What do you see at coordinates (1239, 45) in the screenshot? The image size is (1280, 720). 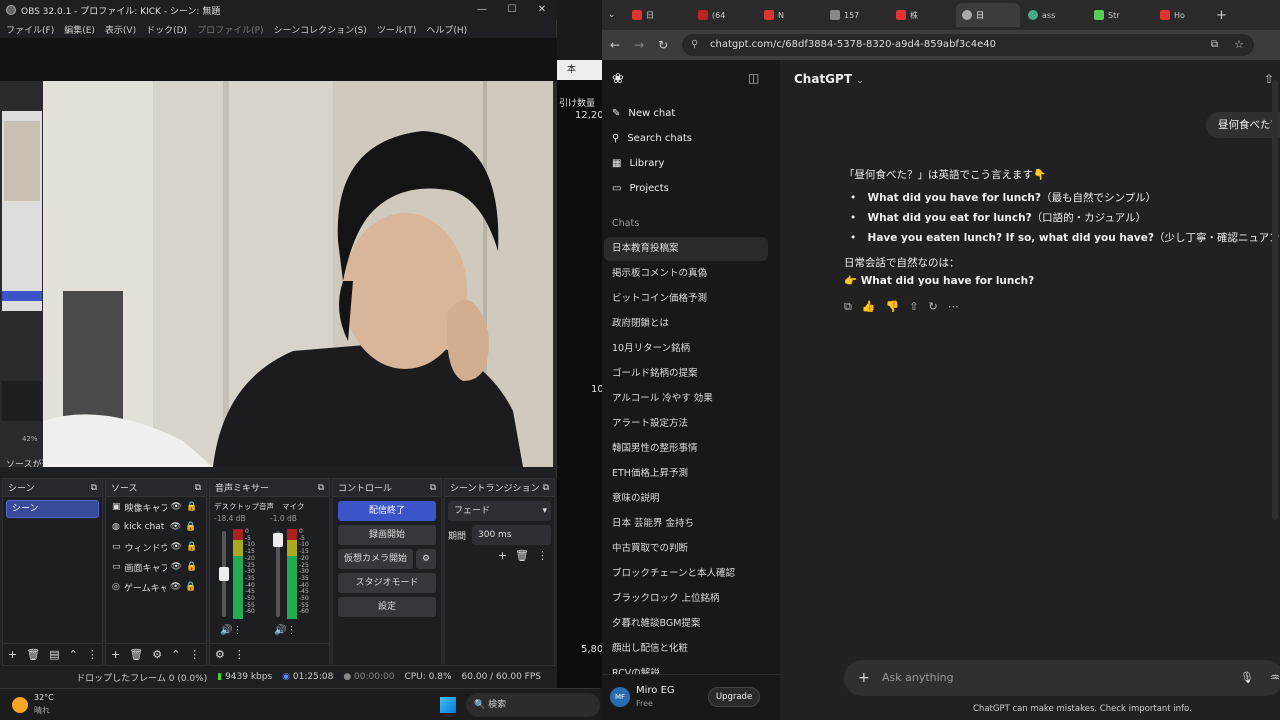 I see `bookmark-star-icon: ☆` at bounding box center [1239, 45].